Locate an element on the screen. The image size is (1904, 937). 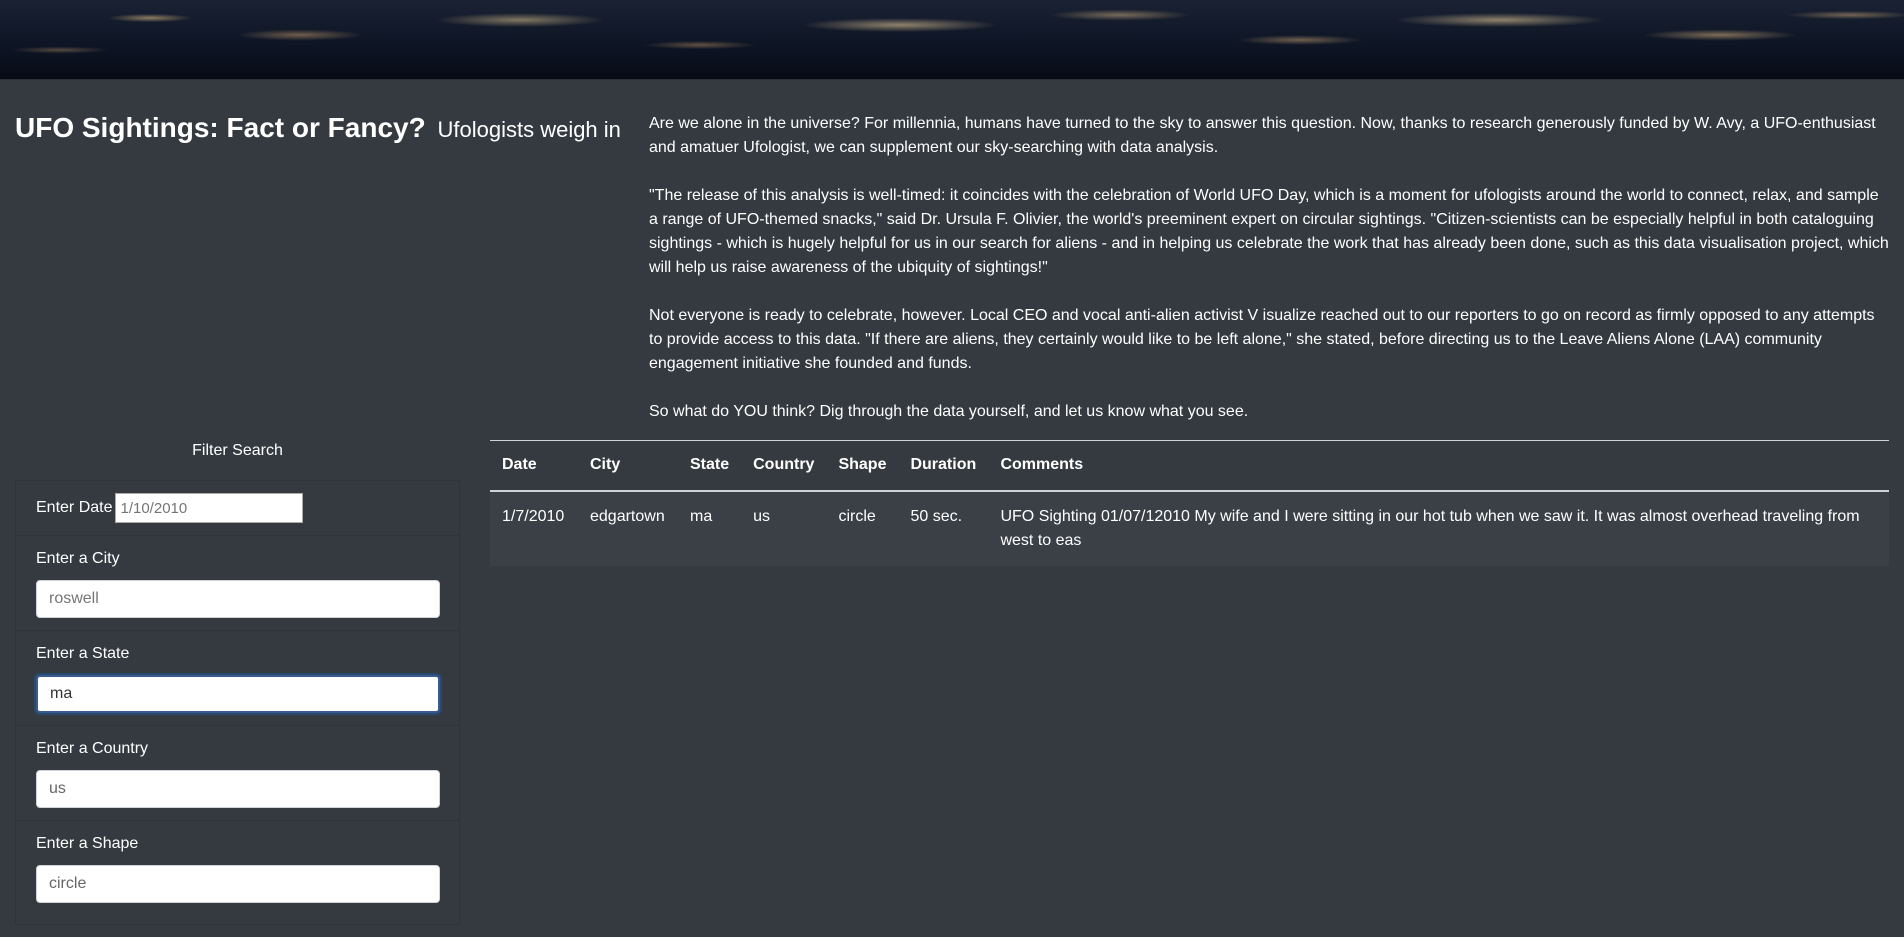
city-input is located at coordinates (238, 599).